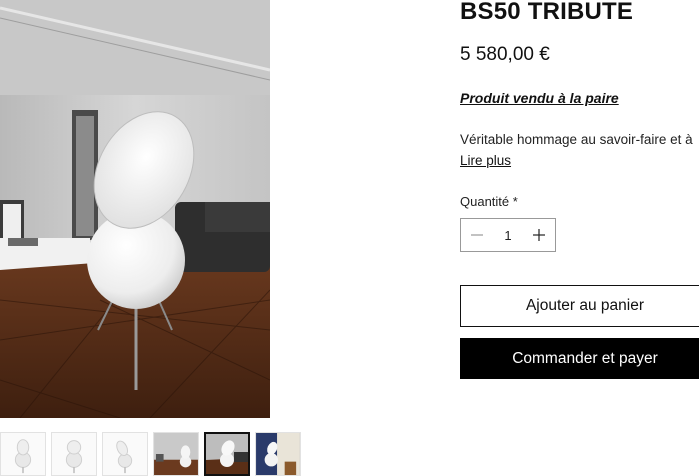 This screenshot has height=476, width=699. Describe the element at coordinates (489, 201) in the screenshot. I see `quantity-label: Quantité *` at that location.